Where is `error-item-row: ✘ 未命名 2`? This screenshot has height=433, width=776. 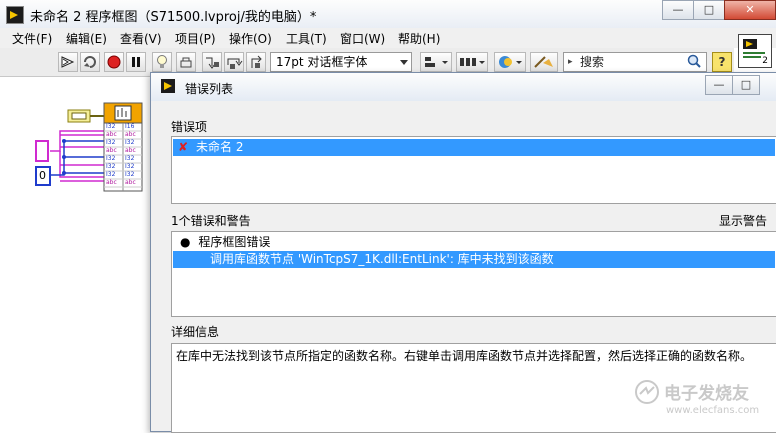 error-item-row: ✘ 未命名 2 is located at coordinates (474, 147).